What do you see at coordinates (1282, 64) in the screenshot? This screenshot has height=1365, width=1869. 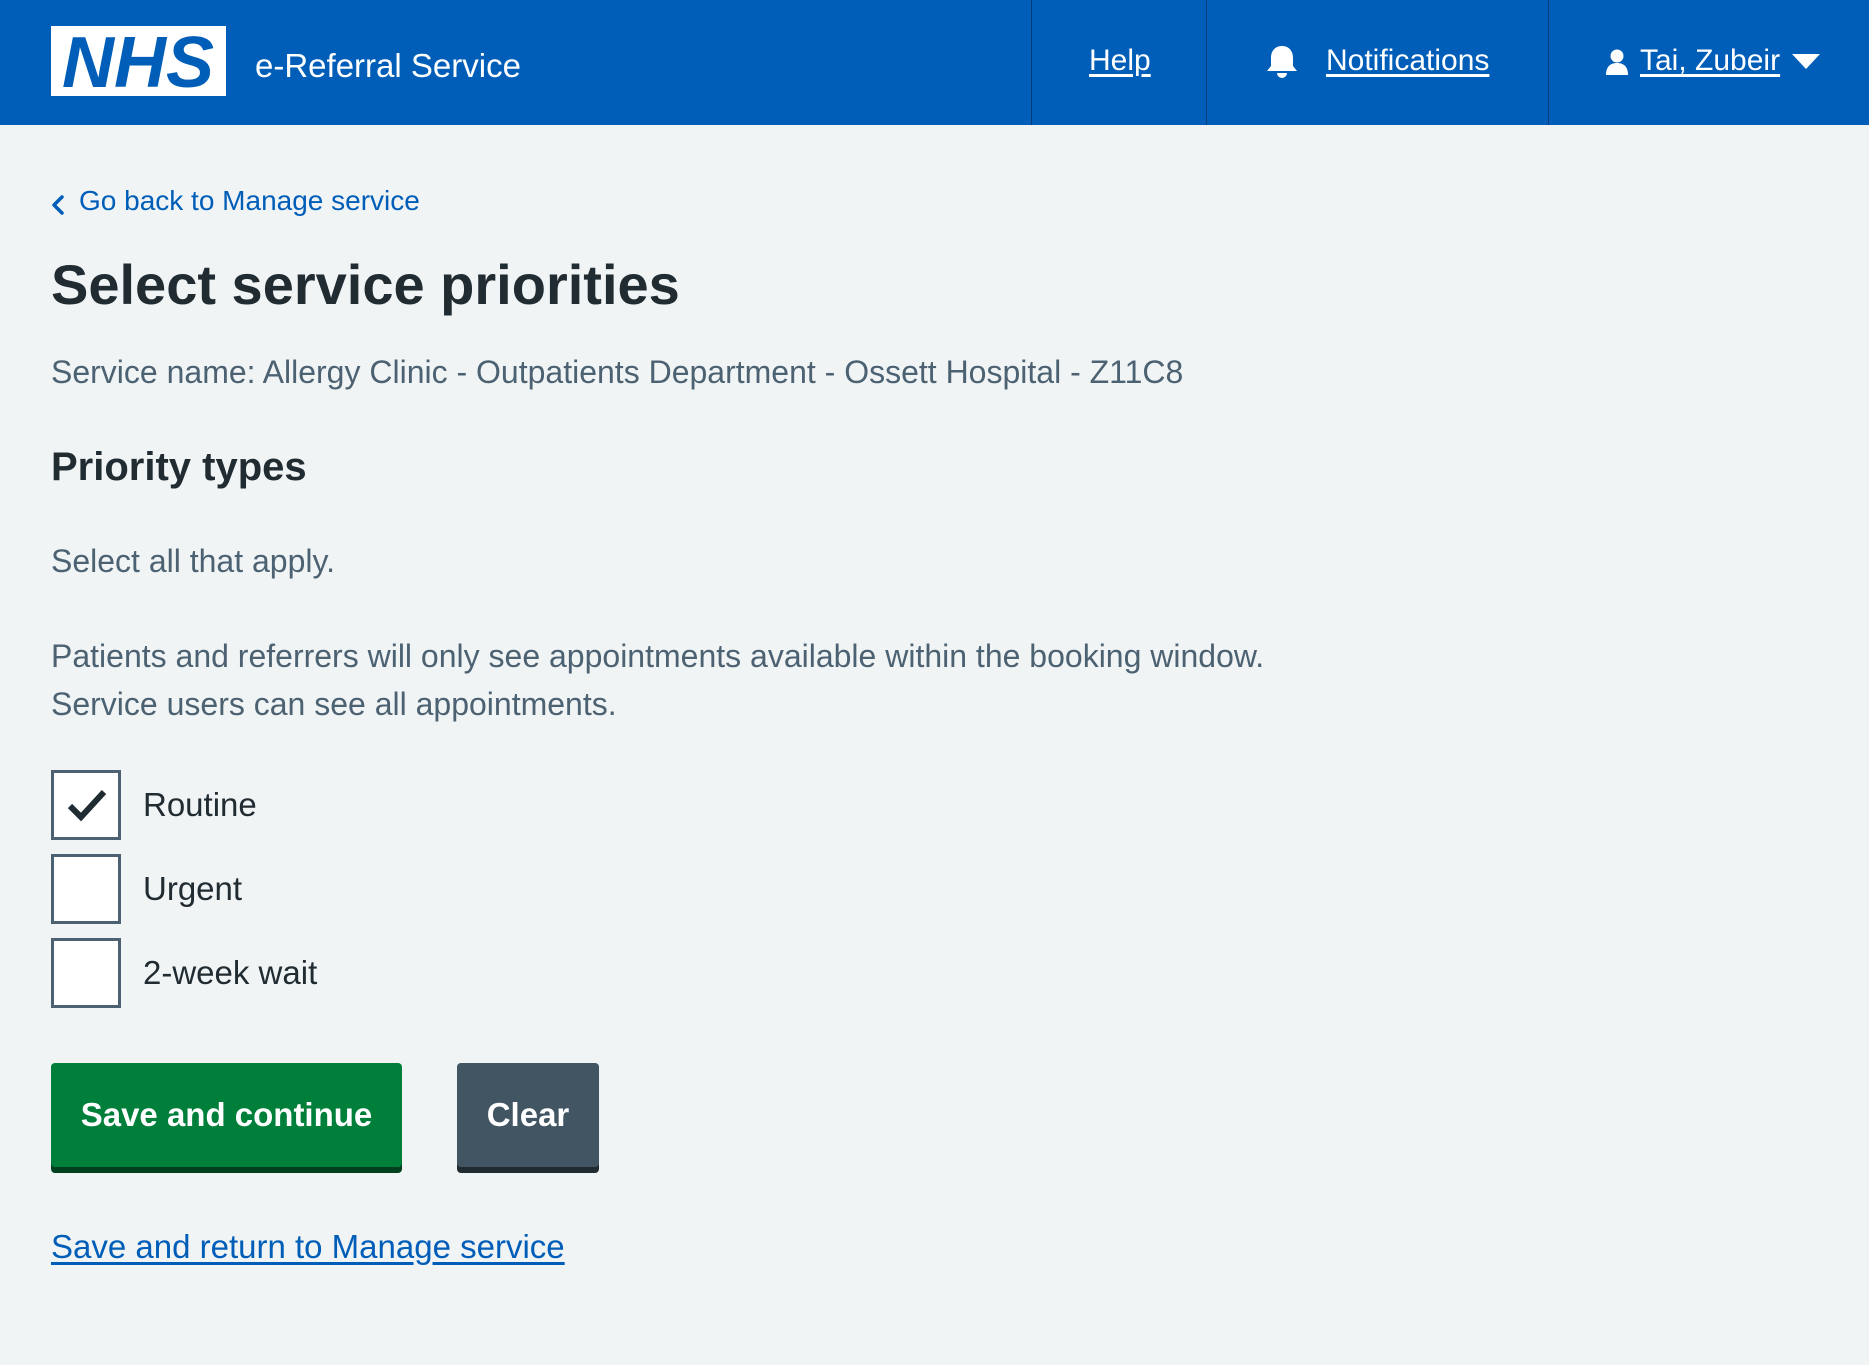 I see `bell-icon` at bounding box center [1282, 64].